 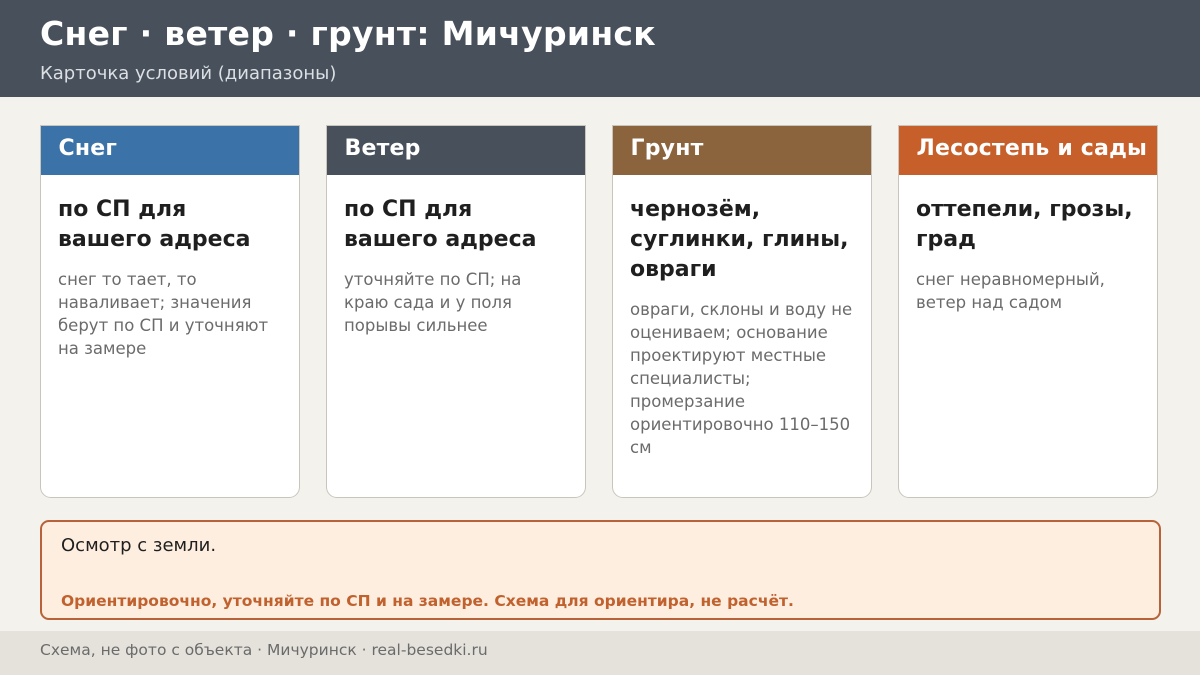 I want to click on card-header: Лесостепь и сады, so click(x=1028, y=150).